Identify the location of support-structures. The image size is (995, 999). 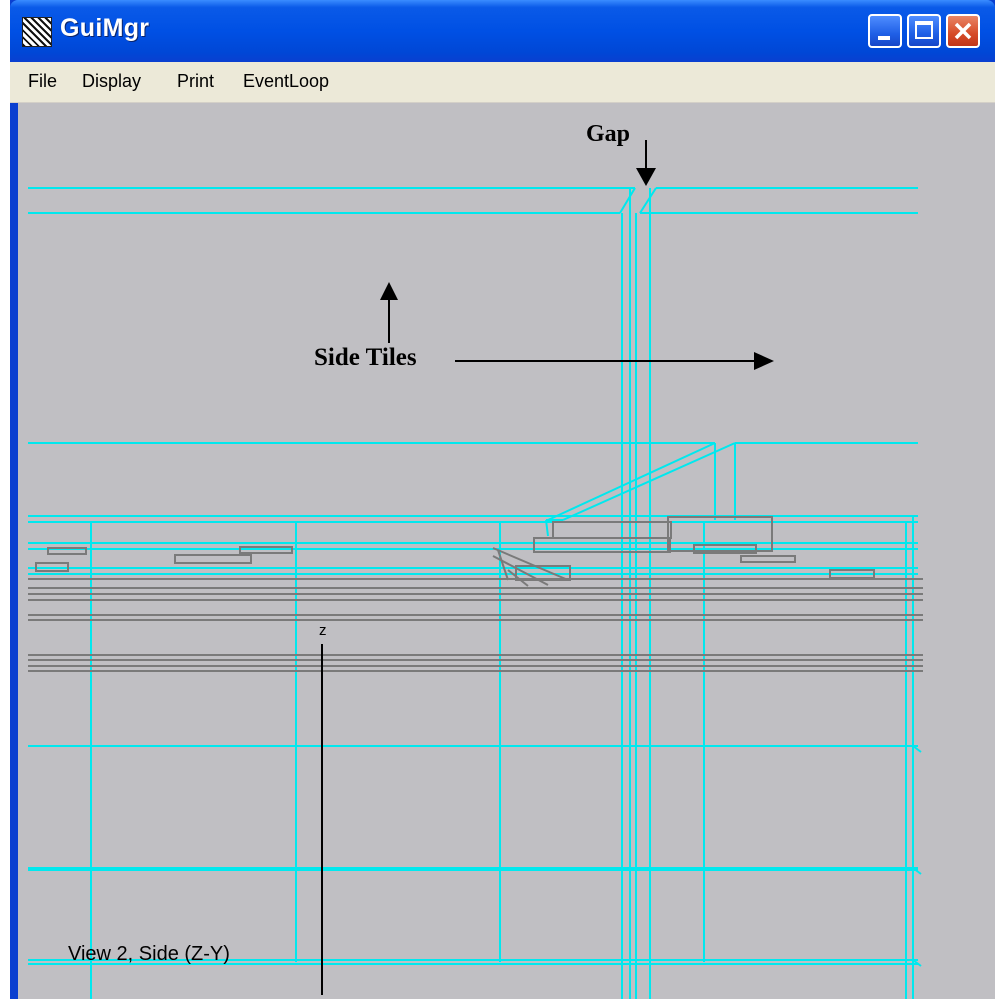
(475, 594).